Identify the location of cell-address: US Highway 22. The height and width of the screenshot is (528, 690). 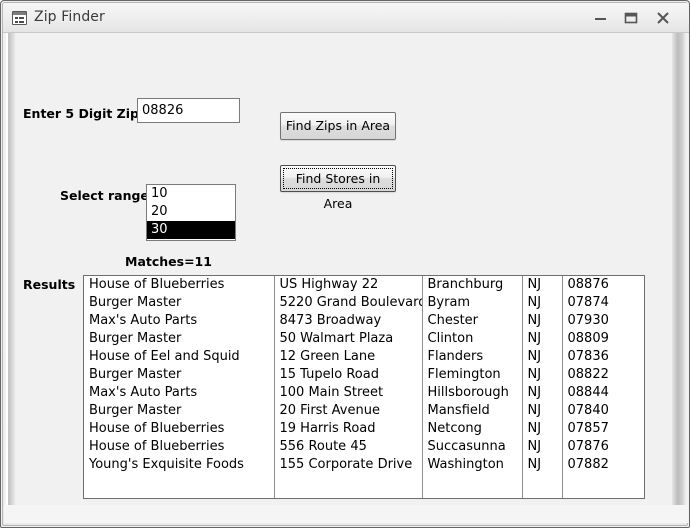
(348, 285).